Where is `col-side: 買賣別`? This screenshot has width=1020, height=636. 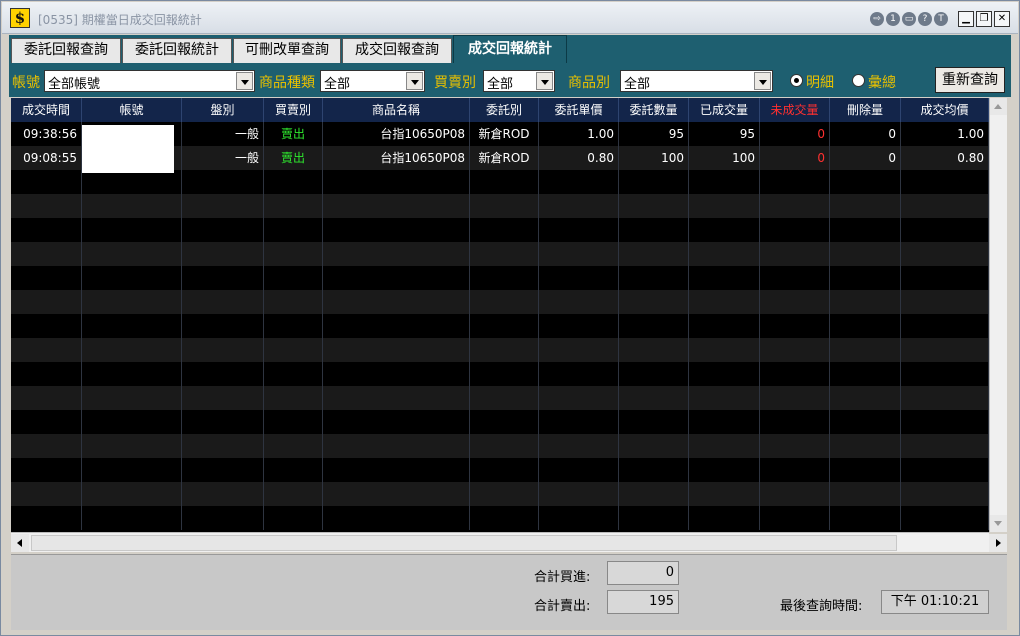
col-side: 買賣別 is located at coordinates (293, 110).